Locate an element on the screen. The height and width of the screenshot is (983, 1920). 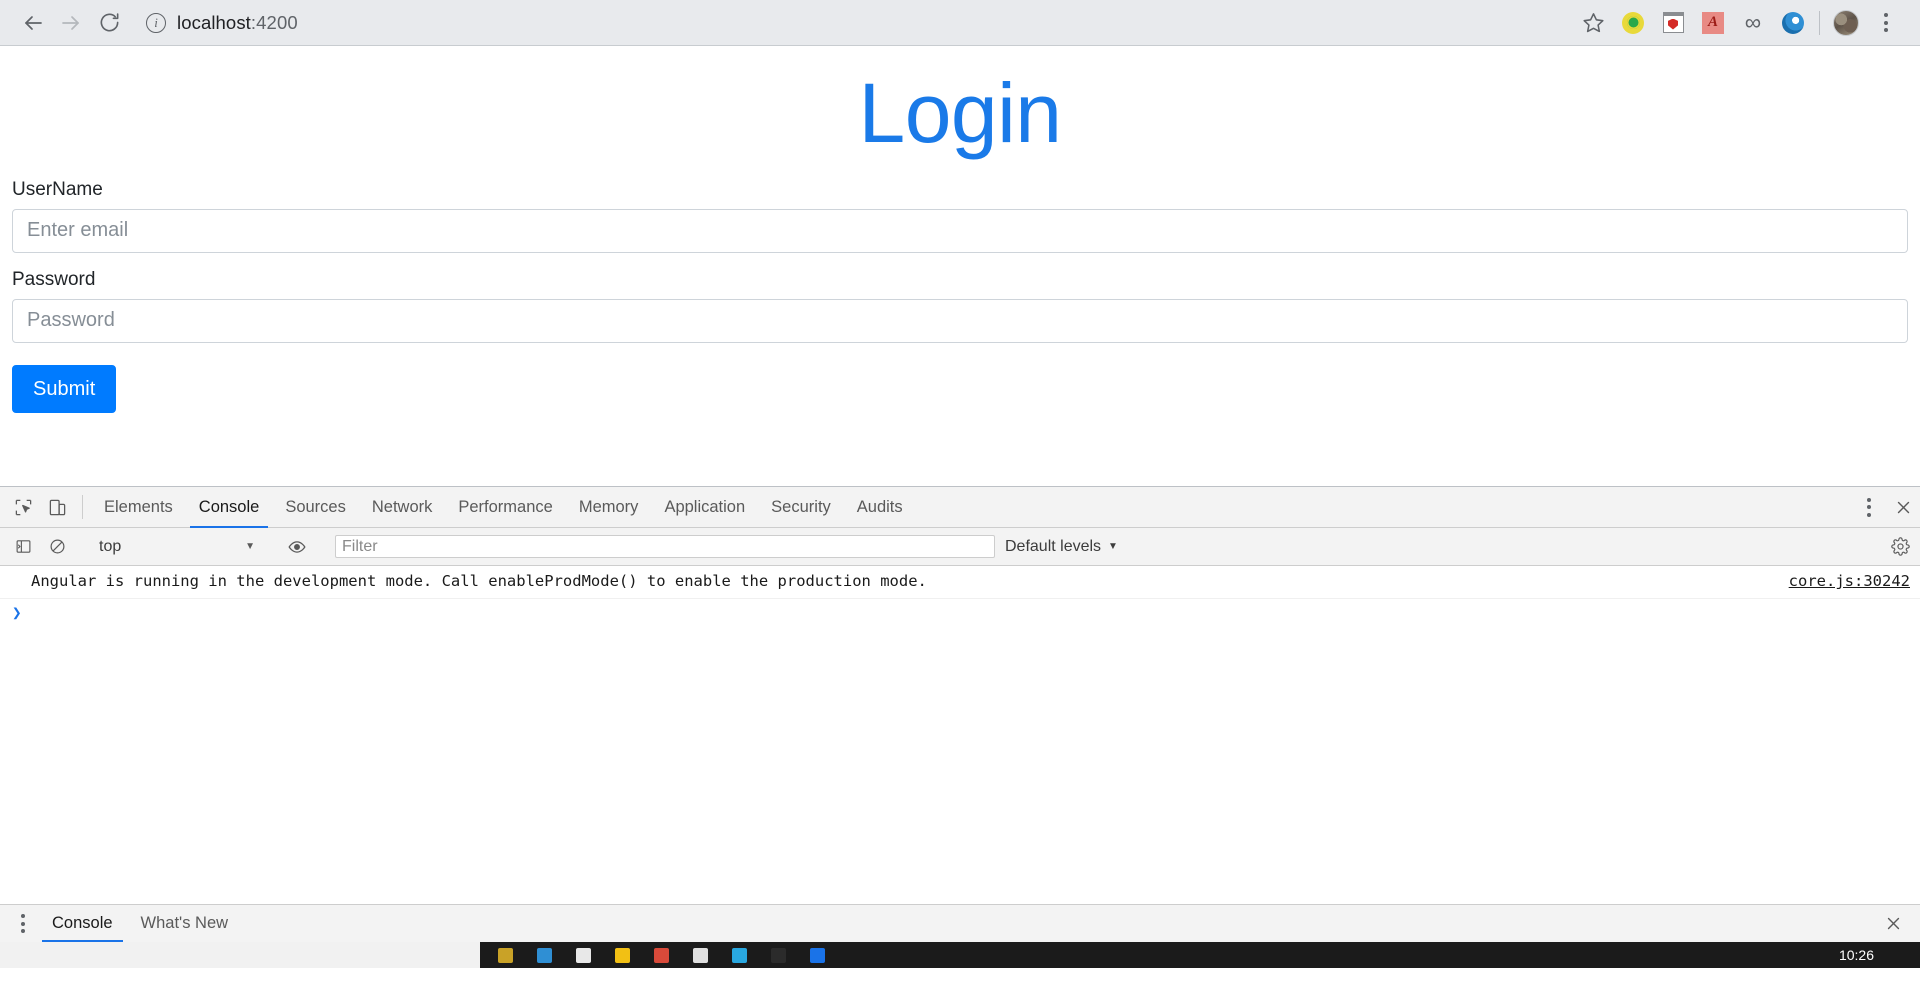
settings-gear-icon is located at coordinates (1900, 546).